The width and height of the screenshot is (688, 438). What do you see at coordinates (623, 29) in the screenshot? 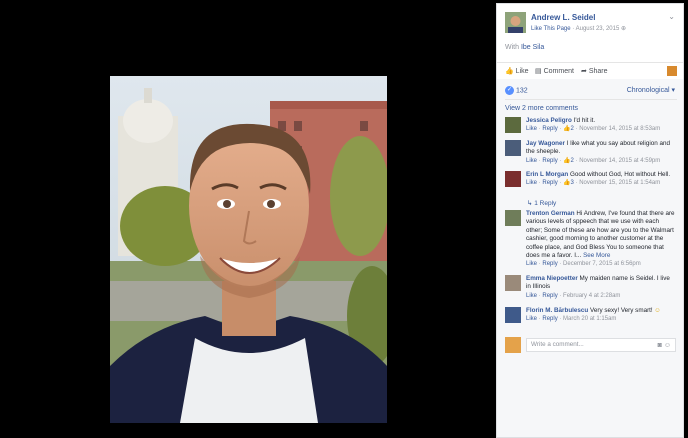
I see `globe-icon: ⊕` at bounding box center [623, 29].